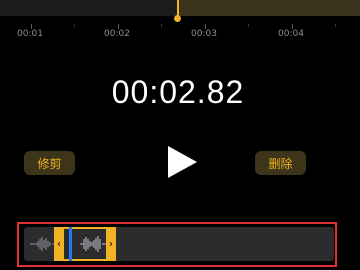  I want to click on remaining-region, so click(269, 8).